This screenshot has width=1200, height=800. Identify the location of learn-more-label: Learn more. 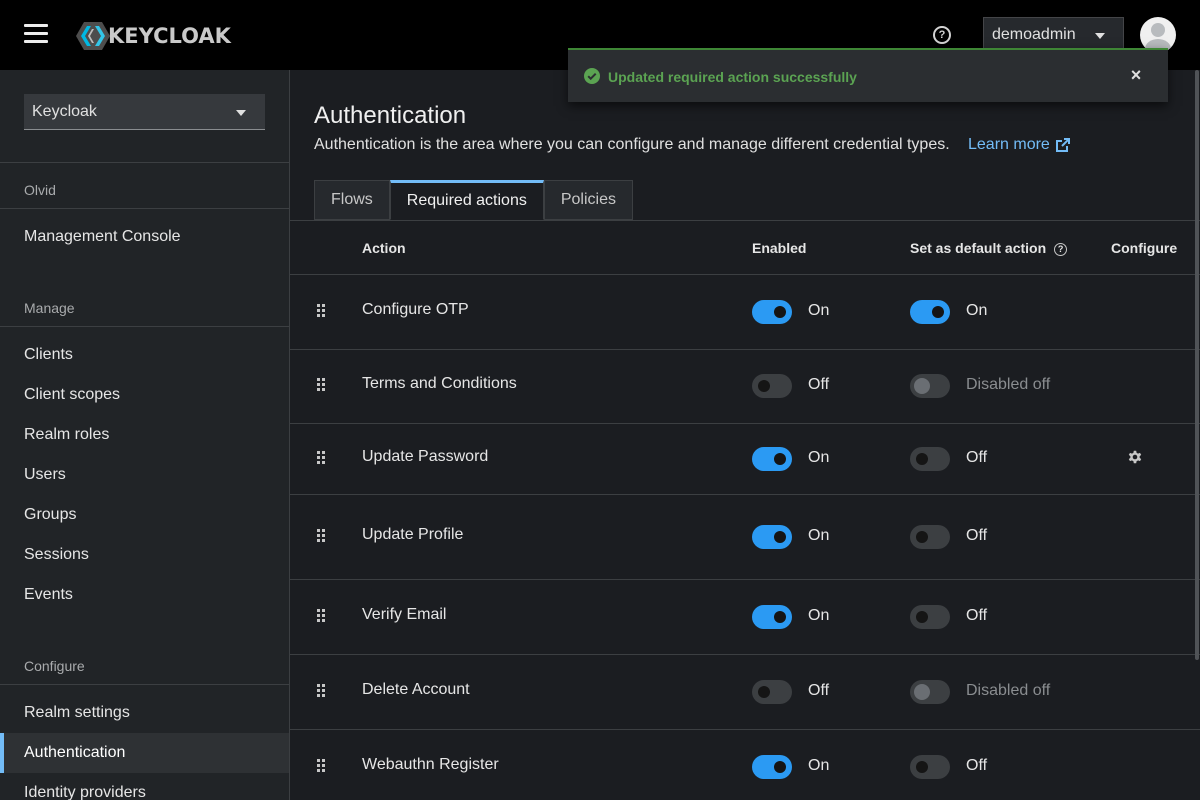
(1009, 144).